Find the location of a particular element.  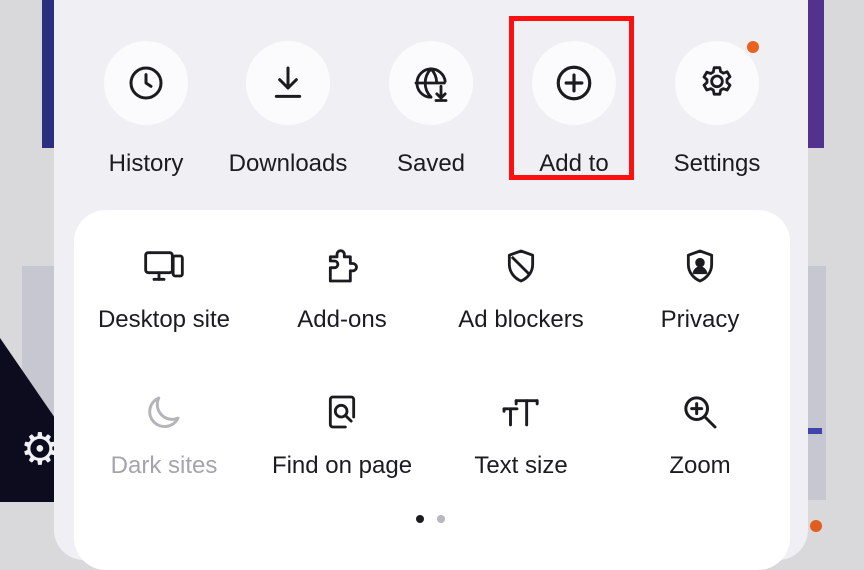

background-notification-dot is located at coordinates (816, 526).